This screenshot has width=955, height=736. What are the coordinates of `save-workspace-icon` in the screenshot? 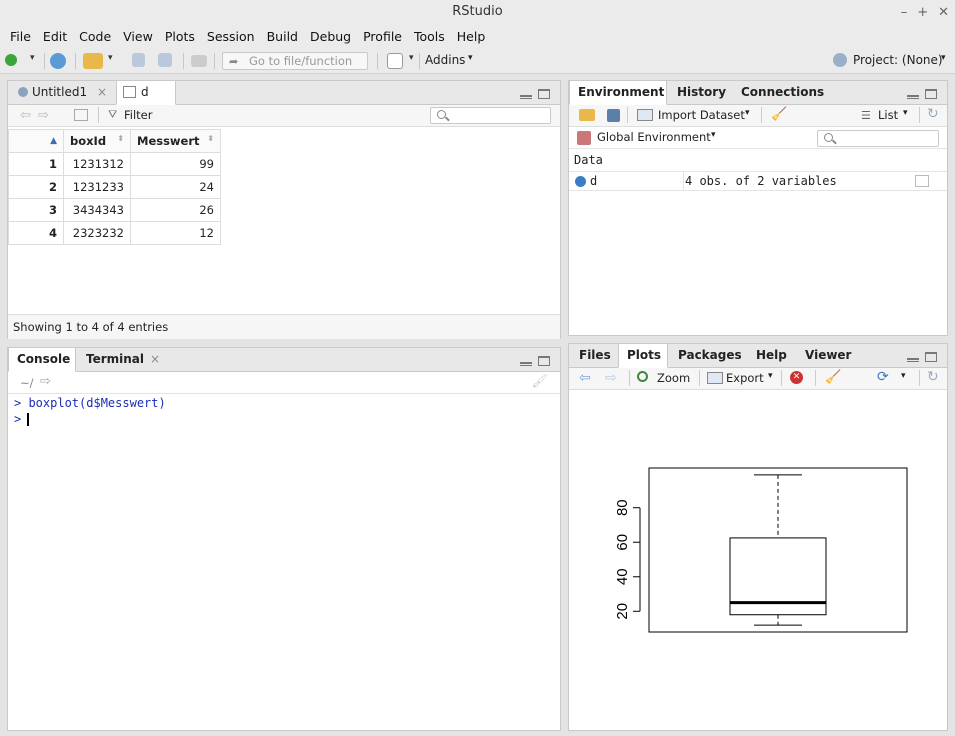 It's located at (613, 115).